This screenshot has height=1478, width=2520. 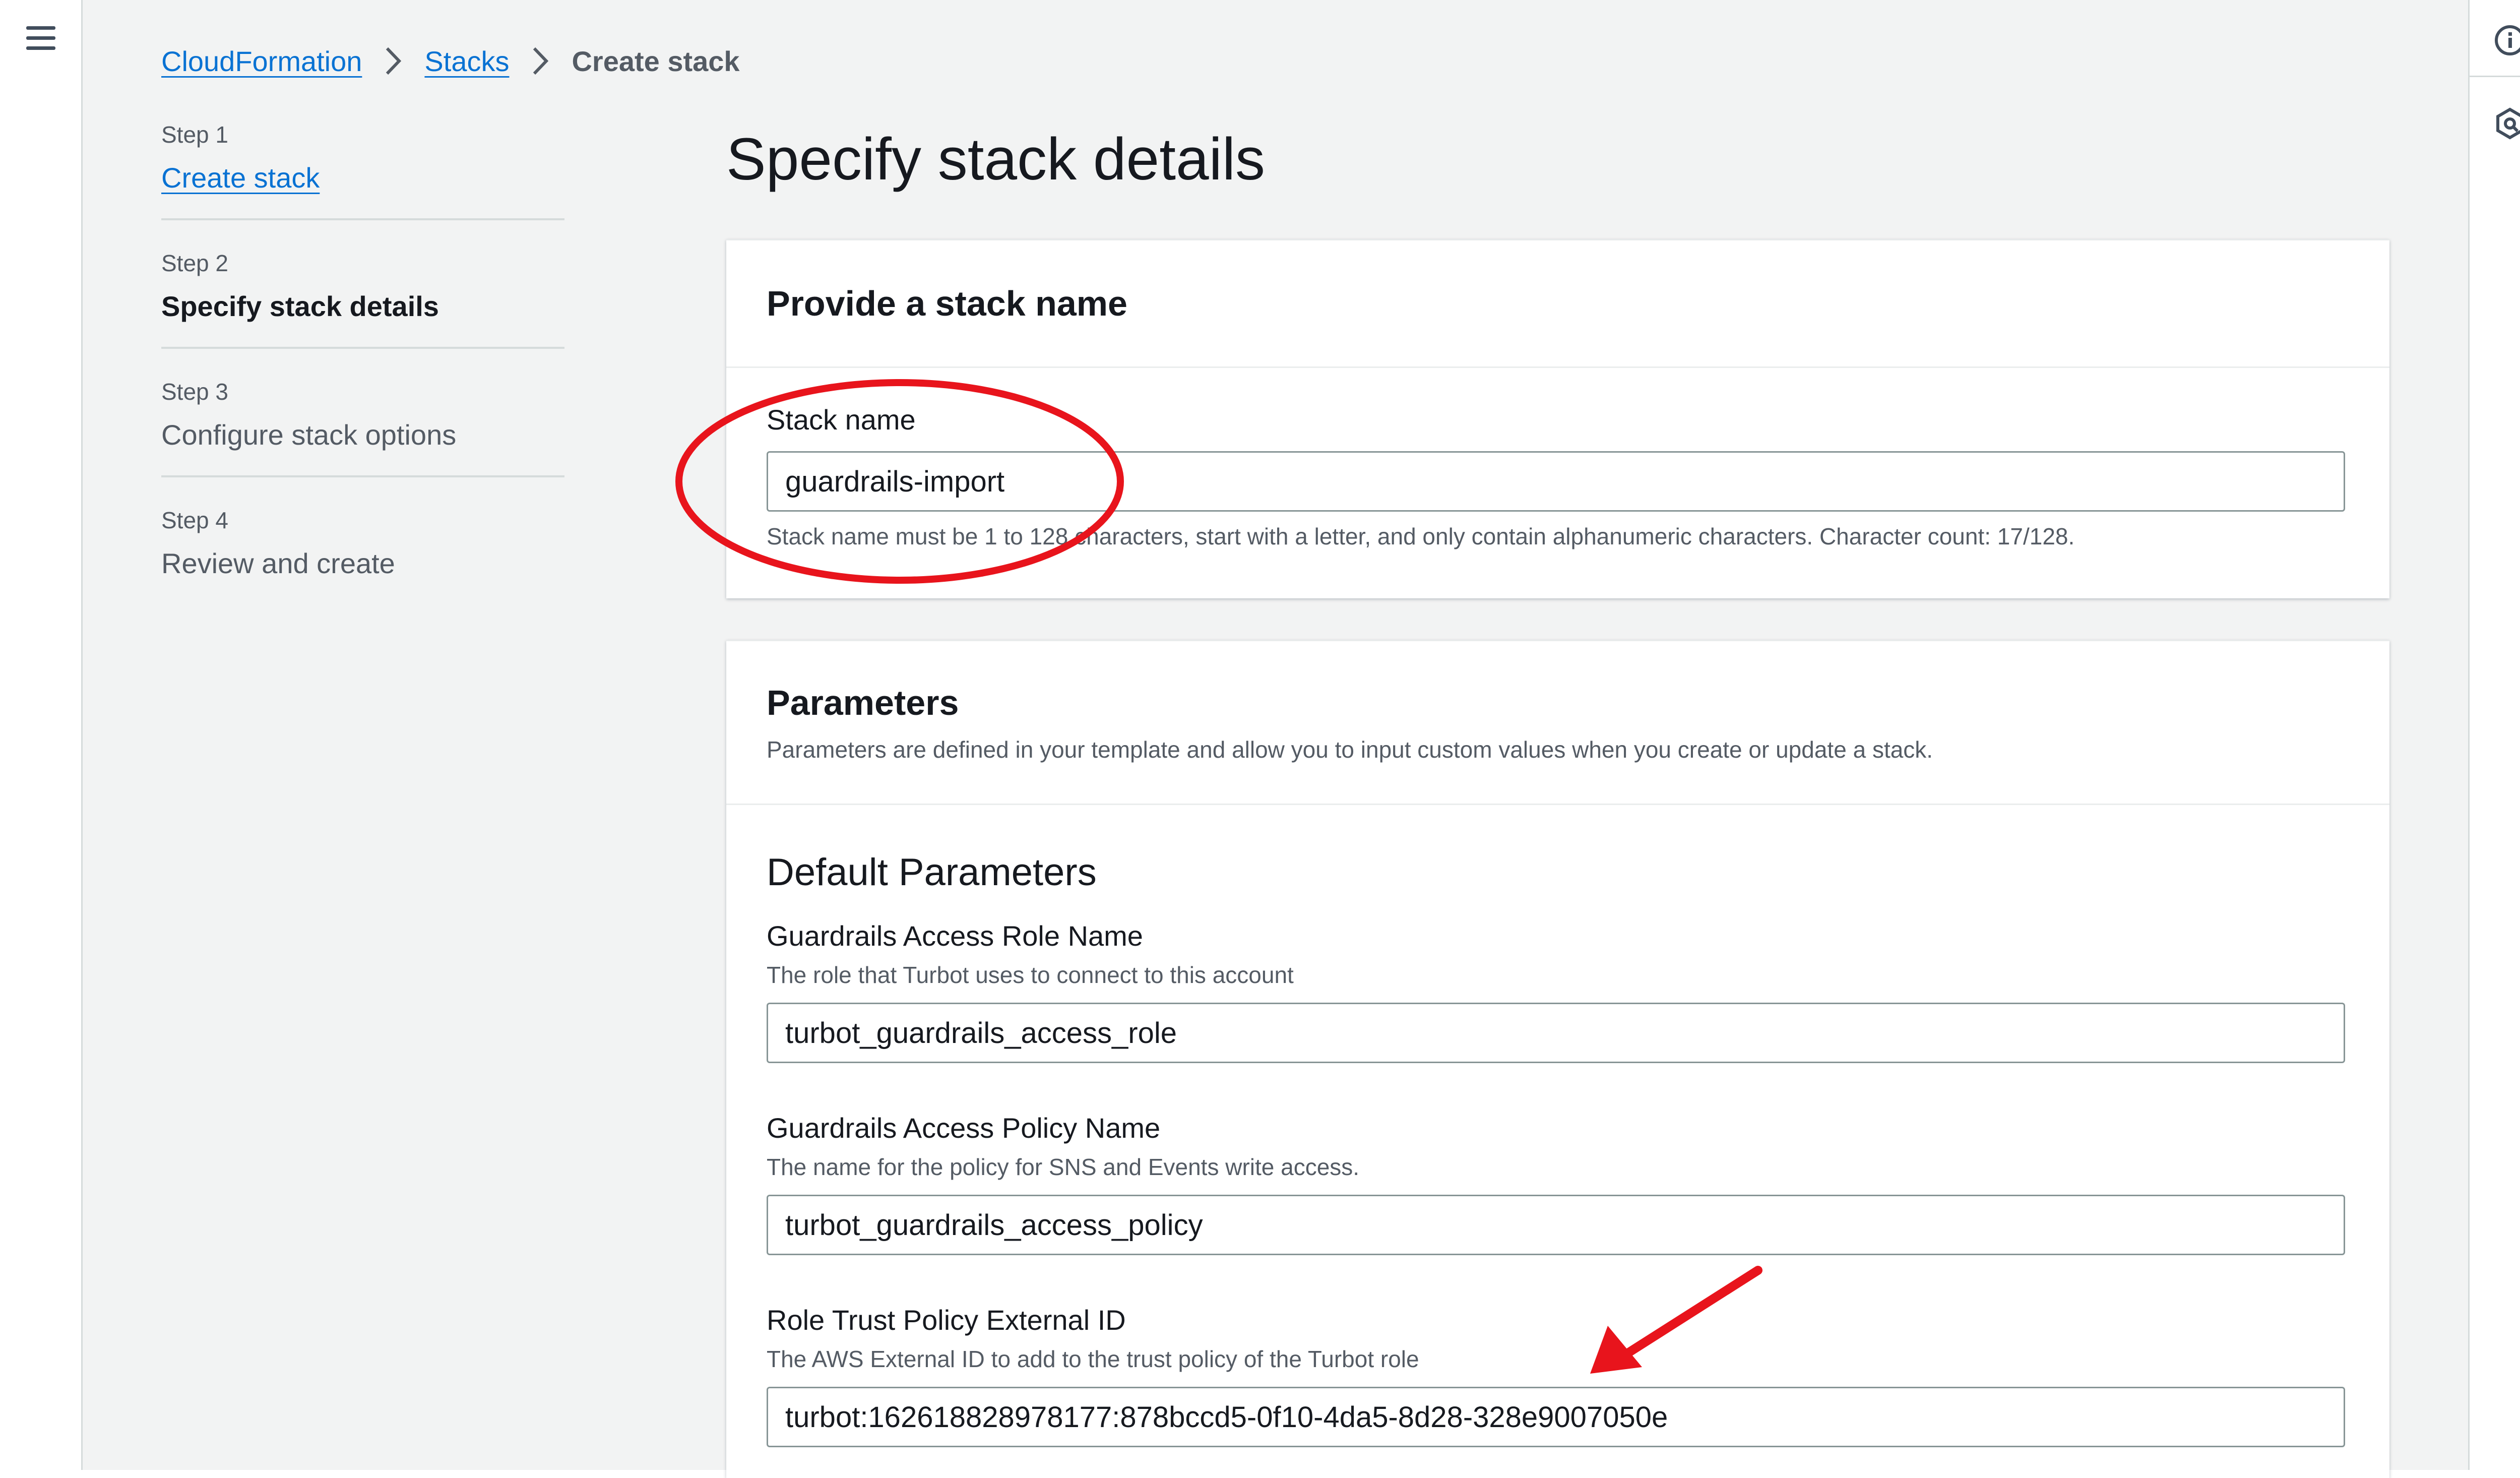 What do you see at coordinates (863, 702) in the screenshot?
I see `panel-title: Parameters` at bounding box center [863, 702].